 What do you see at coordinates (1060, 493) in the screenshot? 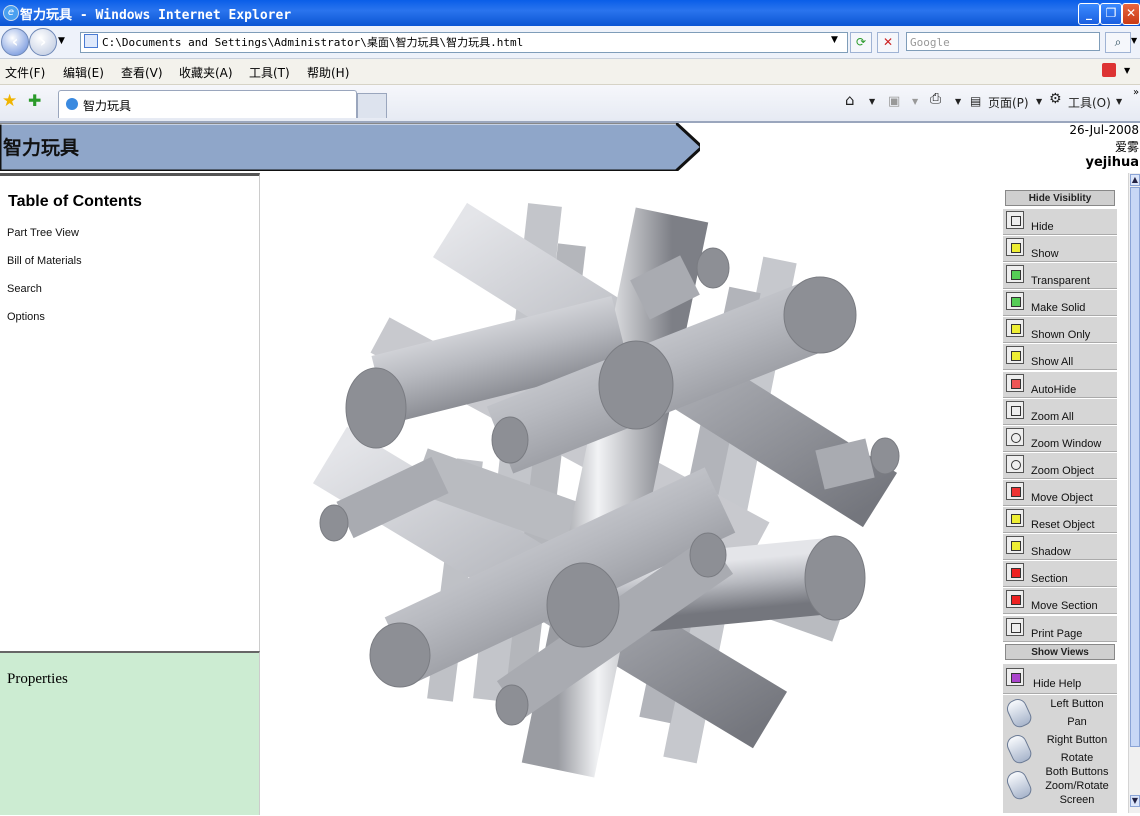
I see `move-object-button: Move Object` at bounding box center [1060, 493].